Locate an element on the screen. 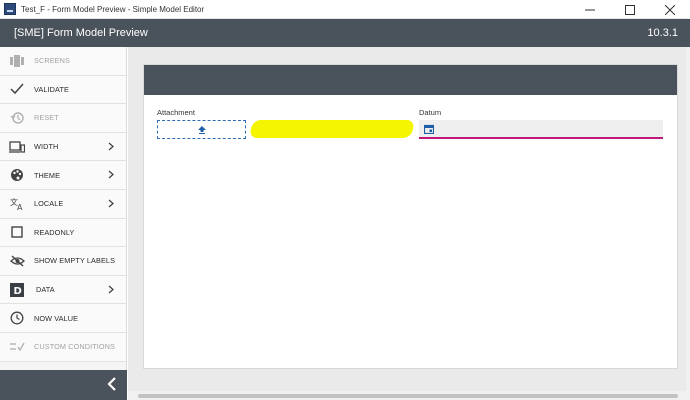 This screenshot has width=690, height=400. sidebar-item-label: CUSTOM CONDITIONS is located at coordinates (75, 347).